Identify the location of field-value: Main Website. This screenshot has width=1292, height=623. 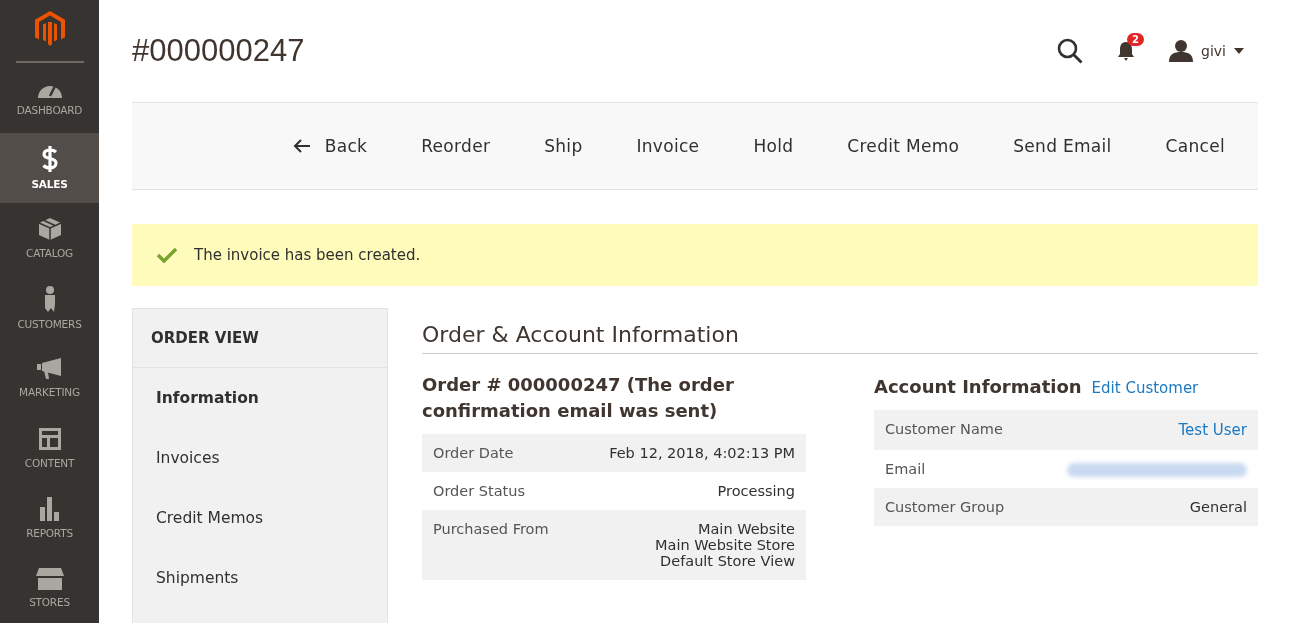
(745, 529).